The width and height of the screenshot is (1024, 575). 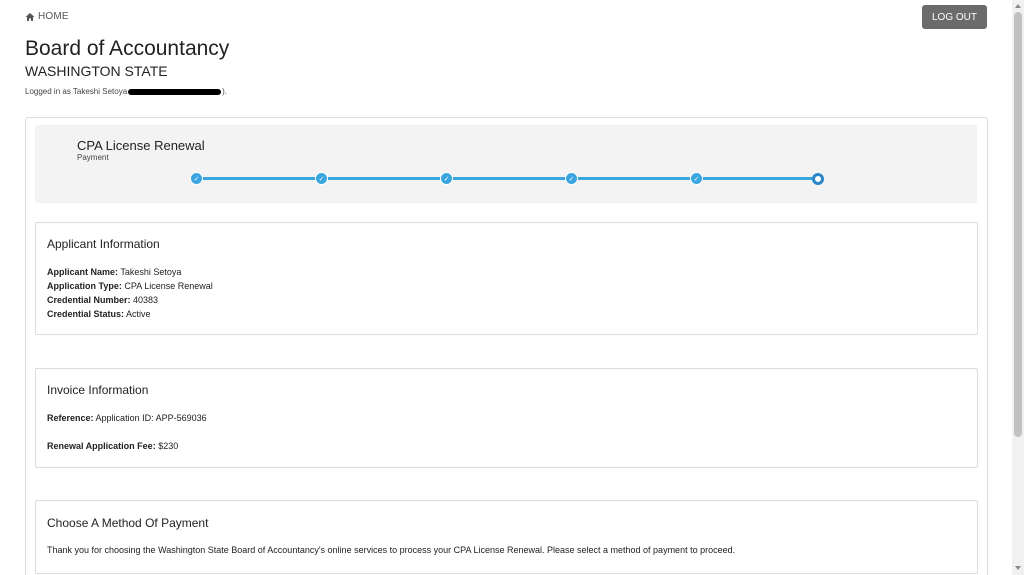 What do you see at coordinates (818, 179) in the screenshot?
I see `step-6-current-icon` at bounding box center [818, 179].